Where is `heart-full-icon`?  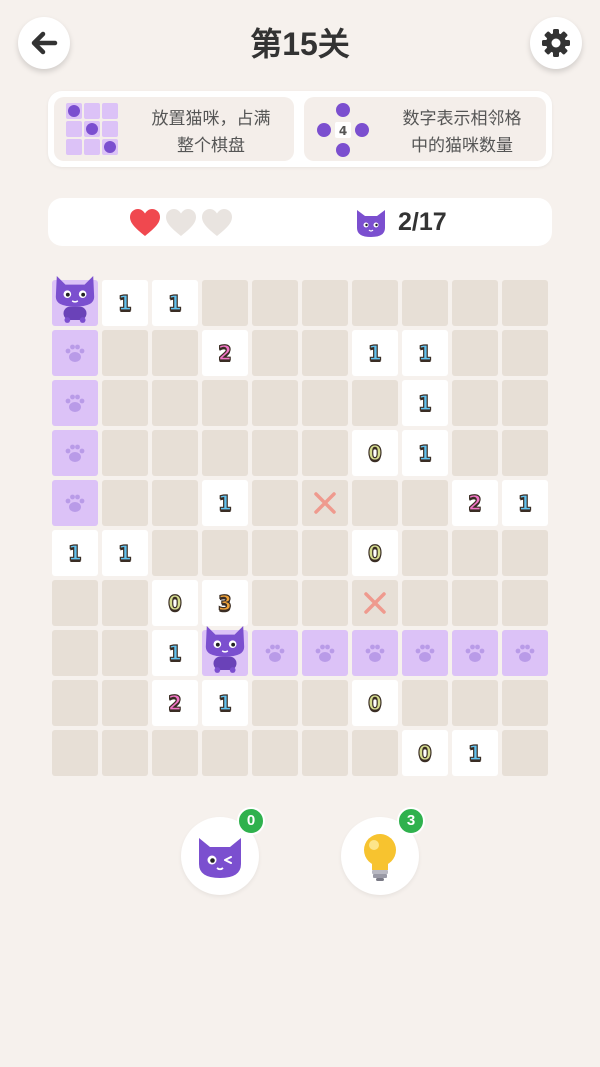 heart-full-icon is located at coordinates (145, 222).